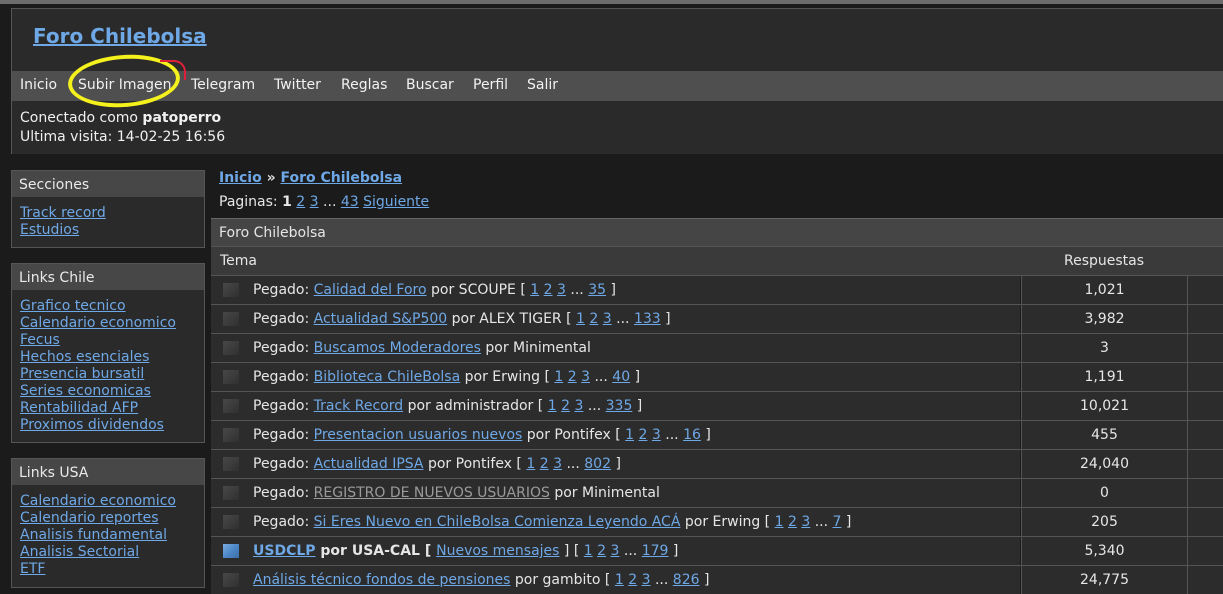  I want to click on nav-perfil: Perfil, so click(490, 85).